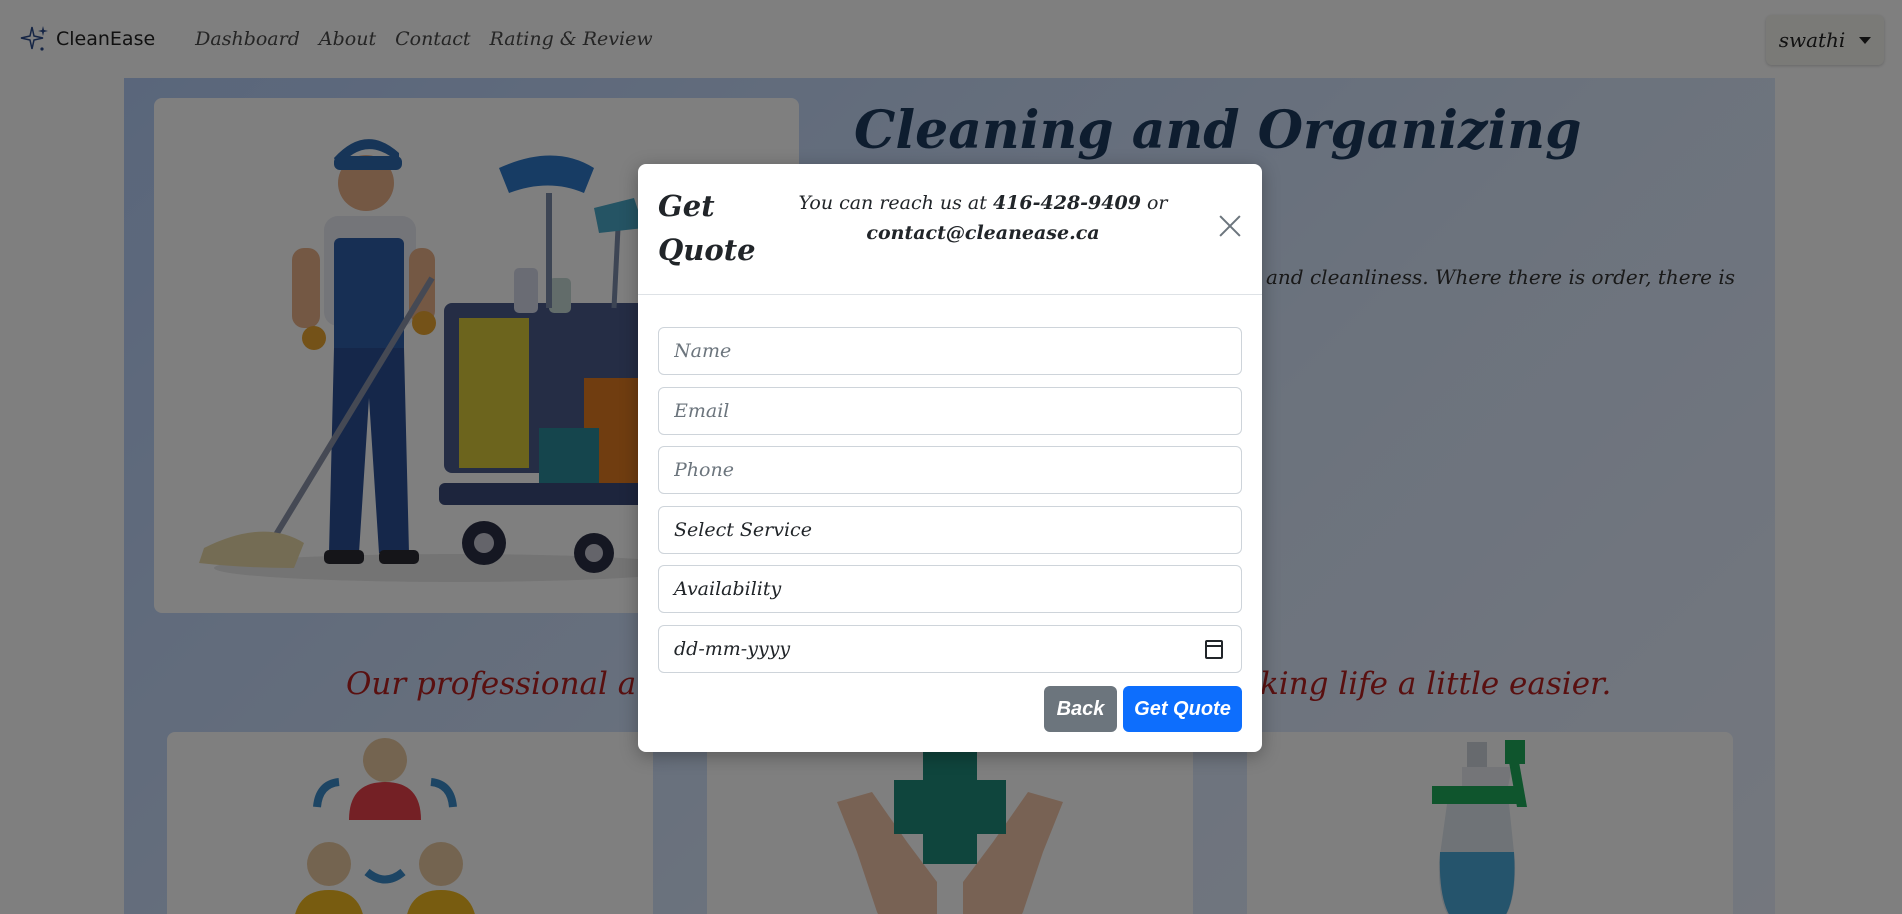 The height and width of the screenshot is (914, 1902). What do you see at coordinates (950, 589) in the screenshot?
I see `availability-select: Availability` at bounding box center [950, 589].